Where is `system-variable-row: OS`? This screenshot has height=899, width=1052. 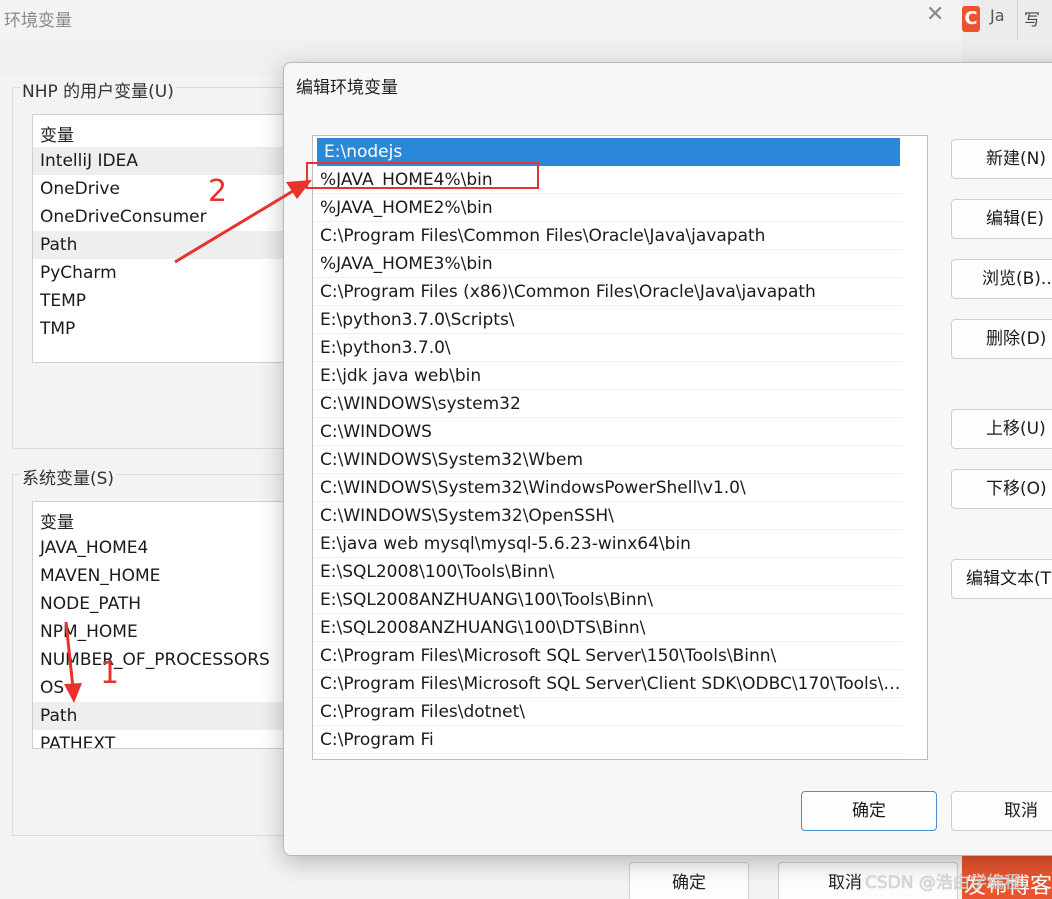
system-variable-row: OS is located at coordinates (167, 688).